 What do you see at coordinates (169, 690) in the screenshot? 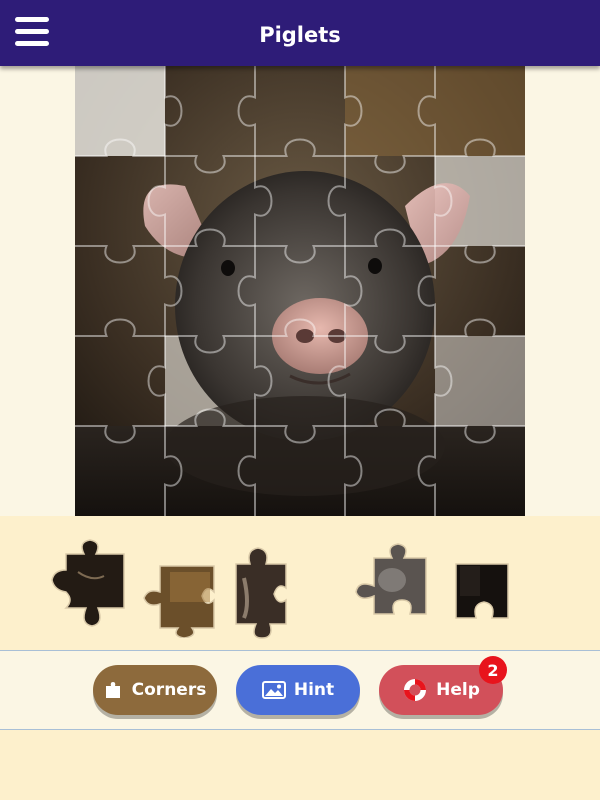
I see `corners-label: Corners` at bounding box center [169, 690].